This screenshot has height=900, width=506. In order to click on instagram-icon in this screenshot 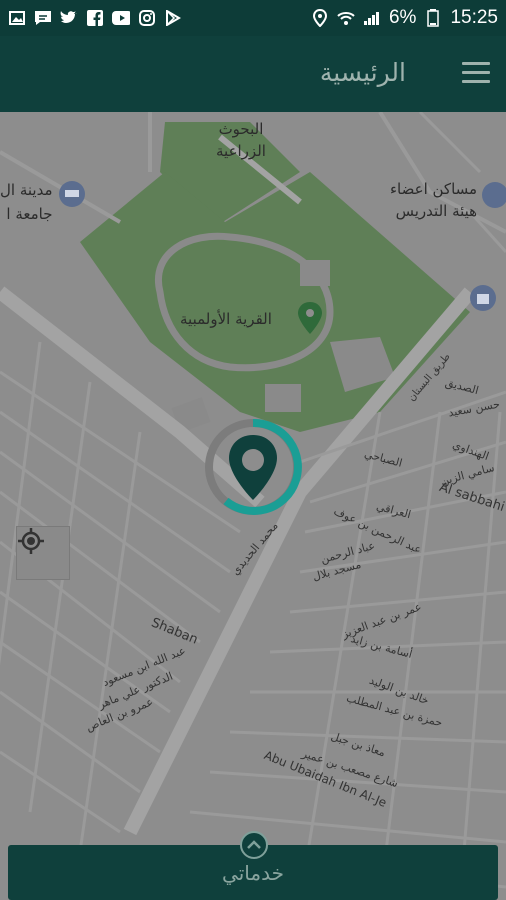, I will do `click(147, 18)`.